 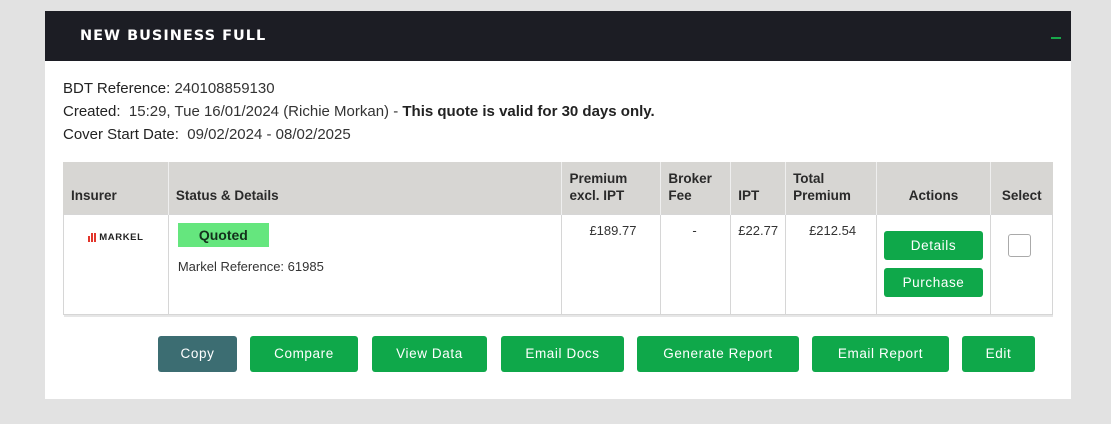 I want to click on header-premium-line1: Premium, so click(x=598, y=178).